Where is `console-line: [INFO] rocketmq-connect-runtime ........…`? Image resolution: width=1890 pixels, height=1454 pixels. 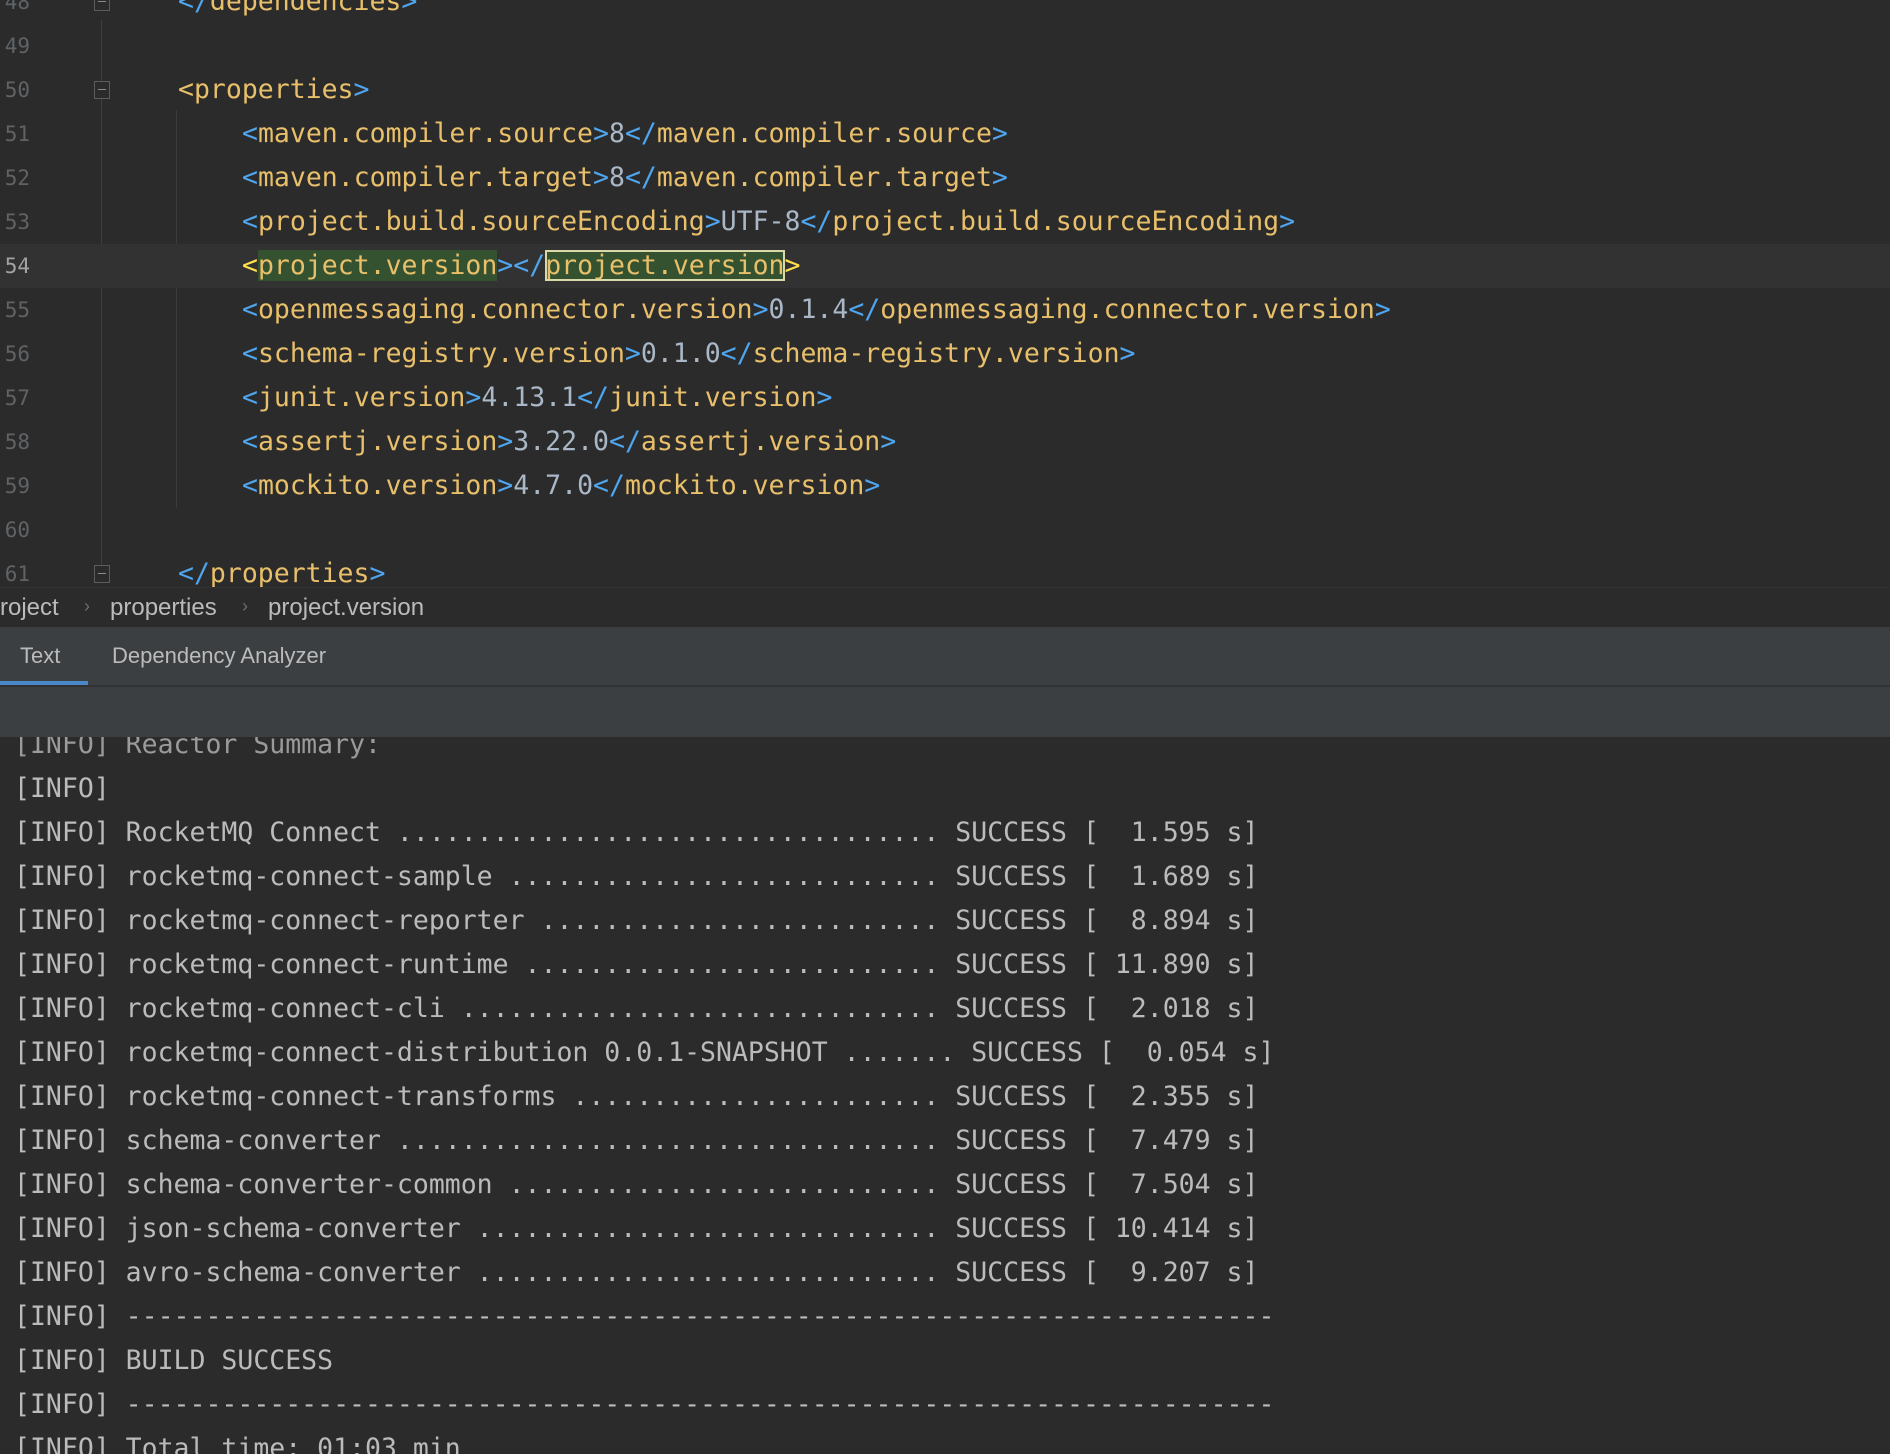 console-line: [INFO] rocketmq-connect-runtime ........… is located at coordinates (636, 964).